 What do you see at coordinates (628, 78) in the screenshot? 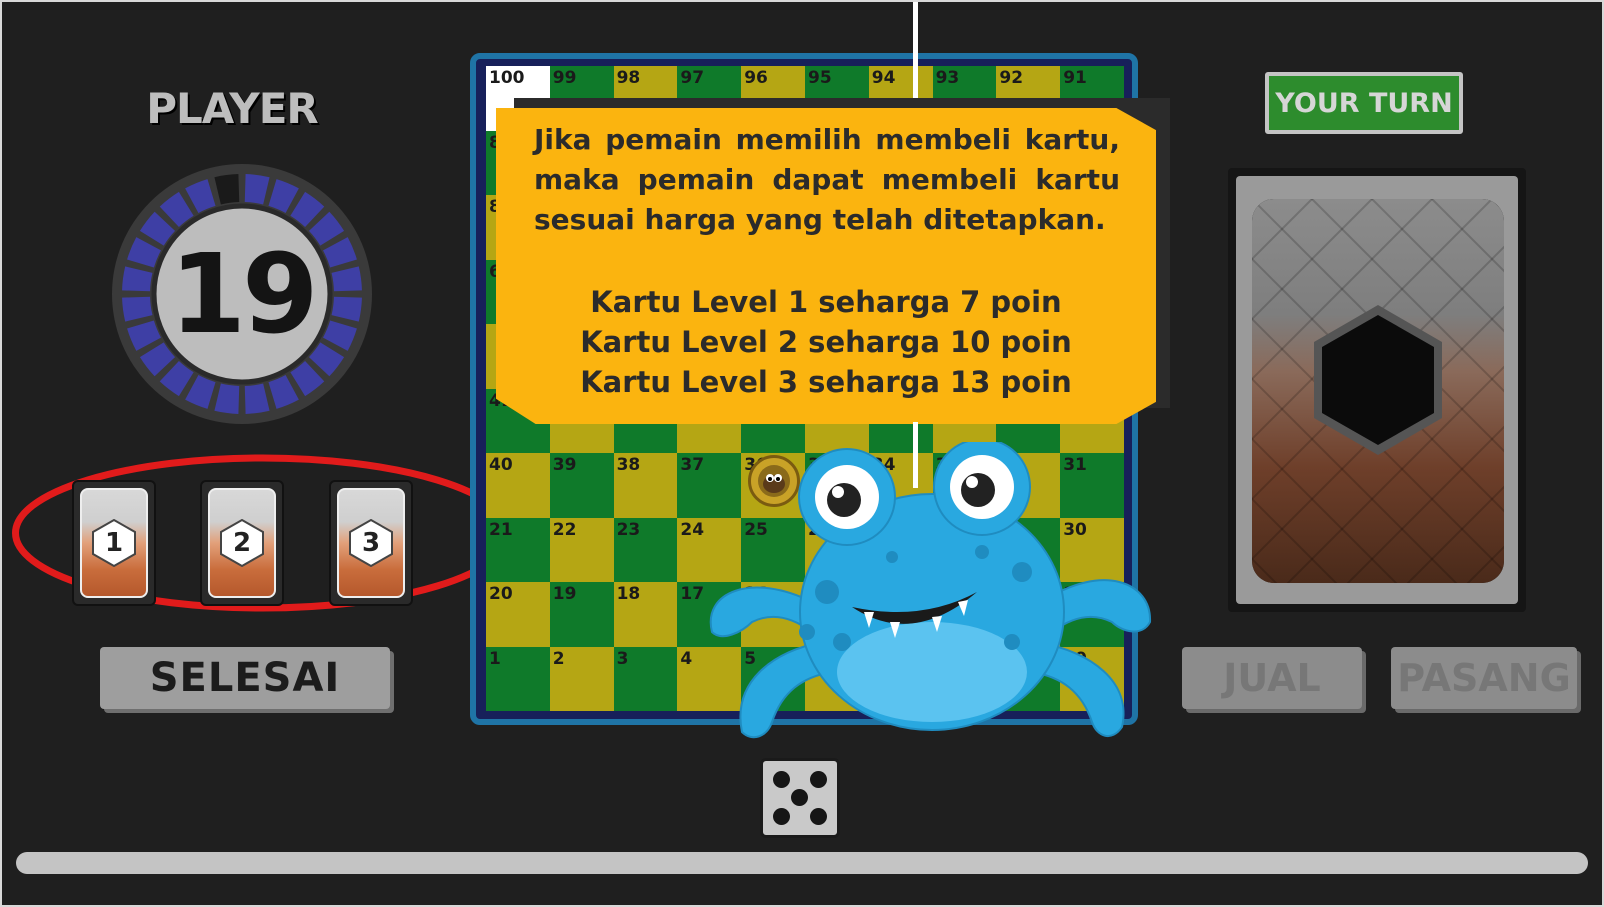
I see `board-cell-number: 98` at bounding box center [628, 78].